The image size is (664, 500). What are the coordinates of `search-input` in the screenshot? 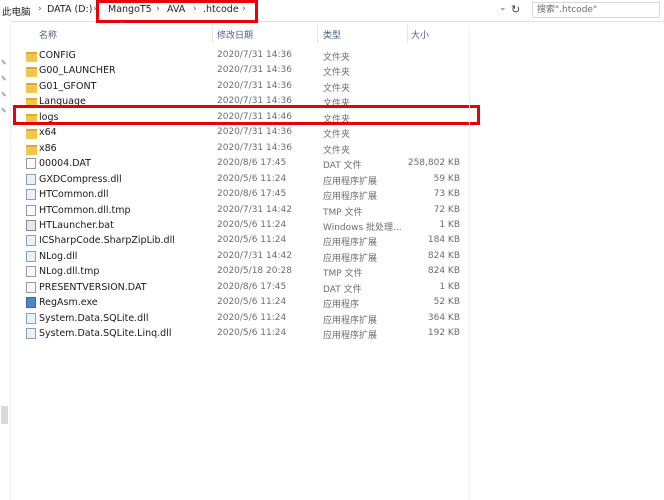 It's located at (596, 10).